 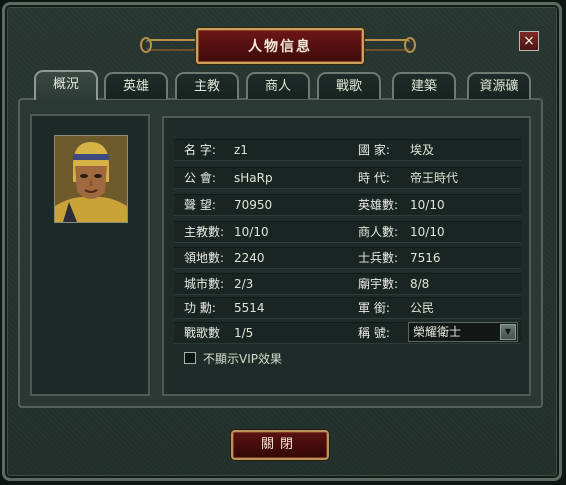 I want to click on territory-label: 領地數:, so click(x=204, y=258).